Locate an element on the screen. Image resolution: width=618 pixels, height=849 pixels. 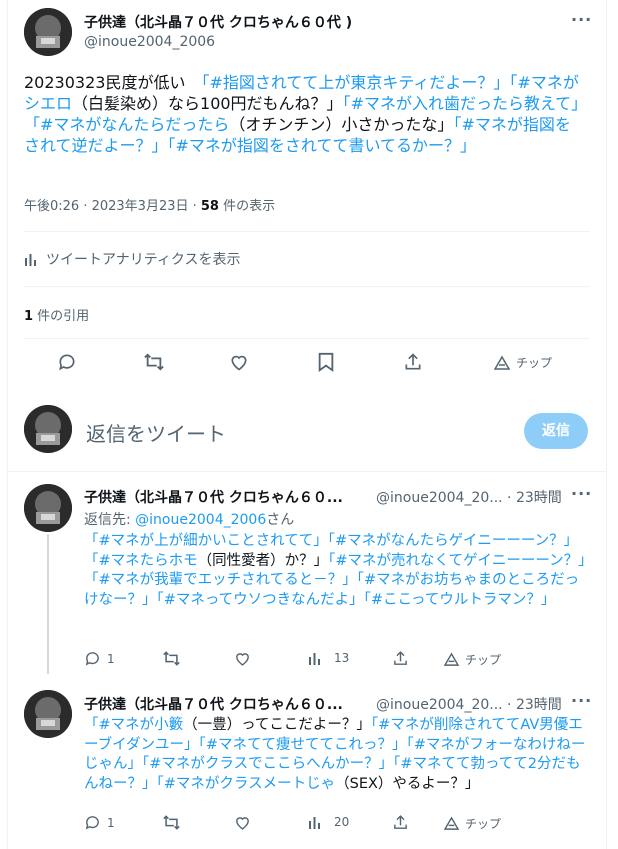
left-border is located at coordinates (7, 424).